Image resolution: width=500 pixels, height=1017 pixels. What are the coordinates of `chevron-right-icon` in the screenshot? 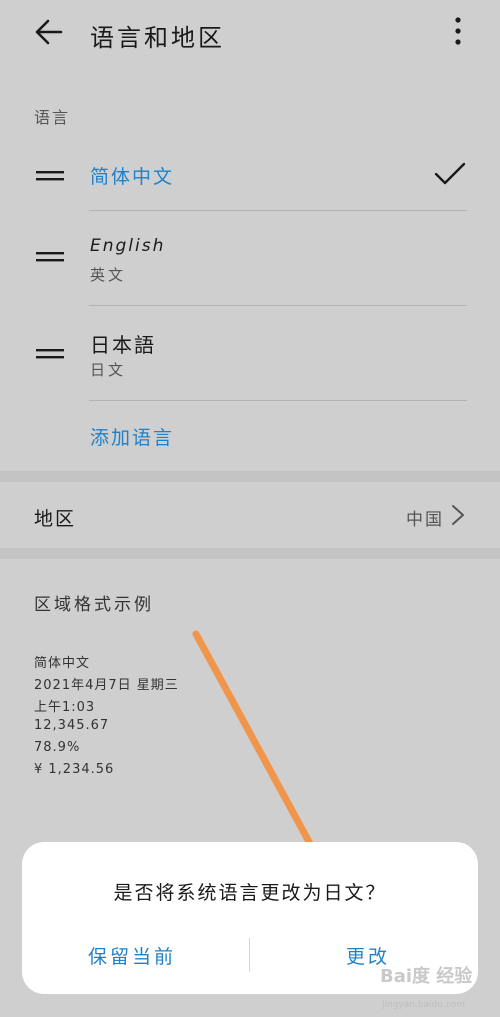 It's located at (458, 515).